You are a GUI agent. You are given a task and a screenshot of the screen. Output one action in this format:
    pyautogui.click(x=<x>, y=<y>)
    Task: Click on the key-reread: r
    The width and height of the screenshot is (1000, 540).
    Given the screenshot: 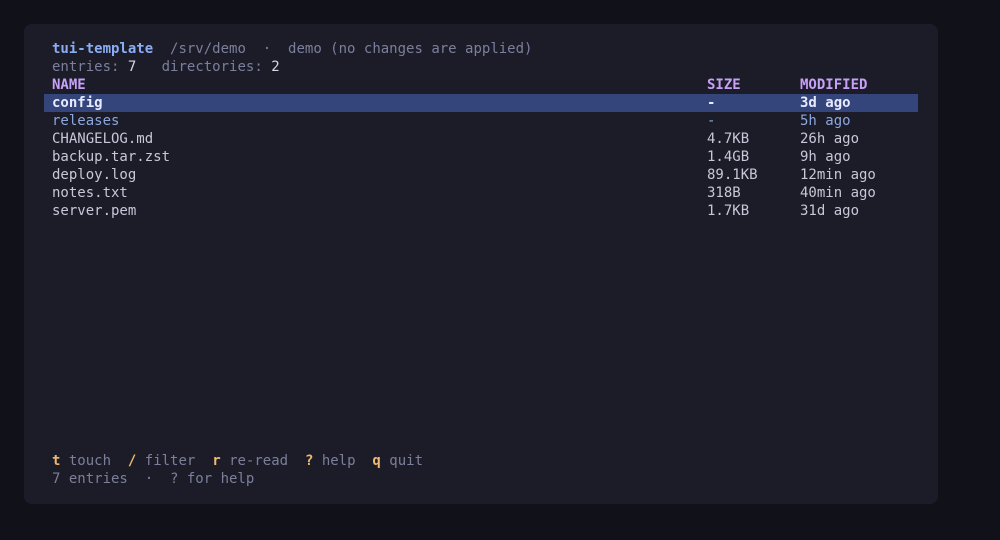 What is the action you would take?
    pyautogui.click(x=216, y=461)
    